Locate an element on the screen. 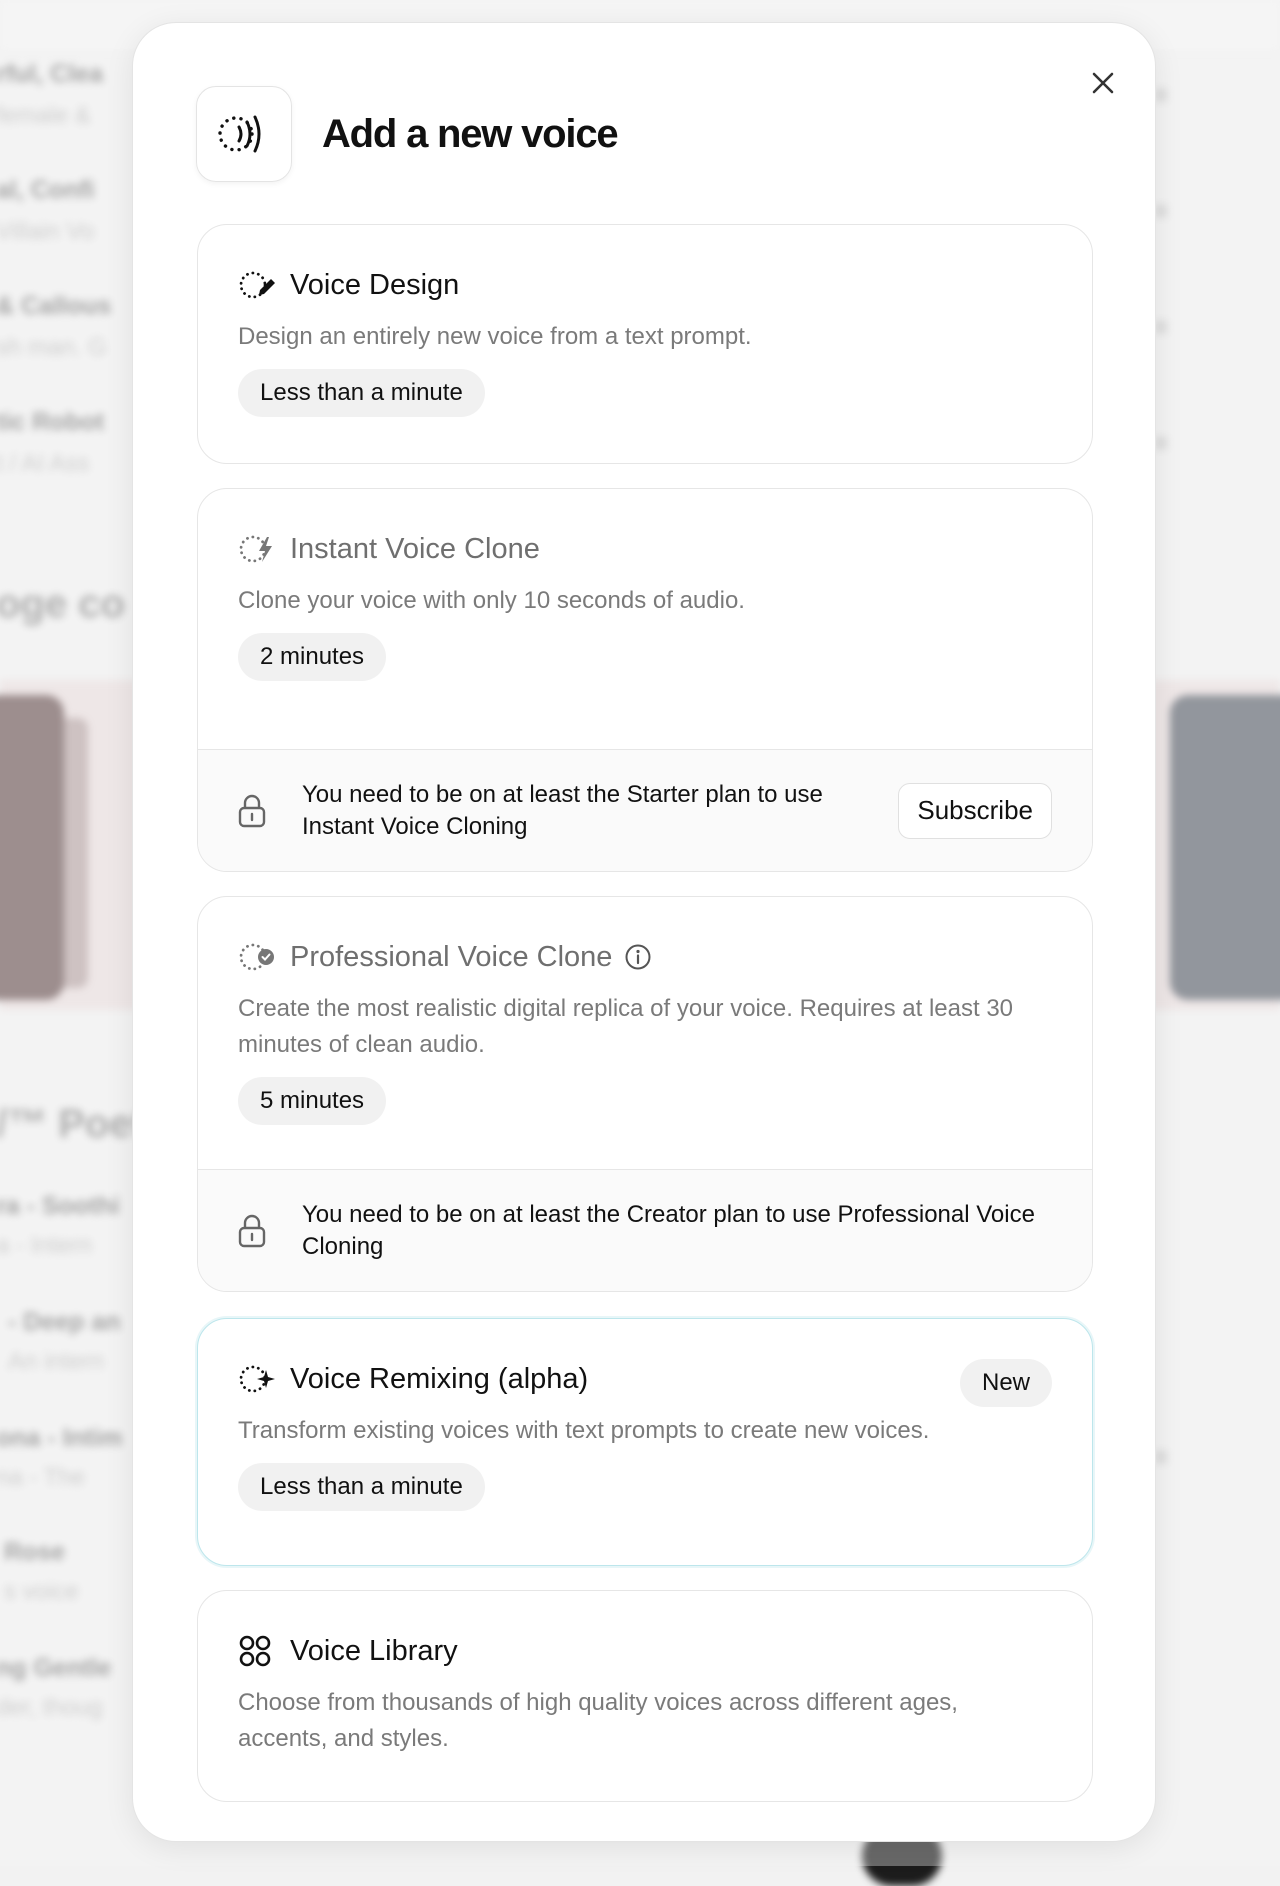 Image resolution: width=1280 pixels, height=1886 pixels. library-grid-icon is located at coordinates (258, 1651).